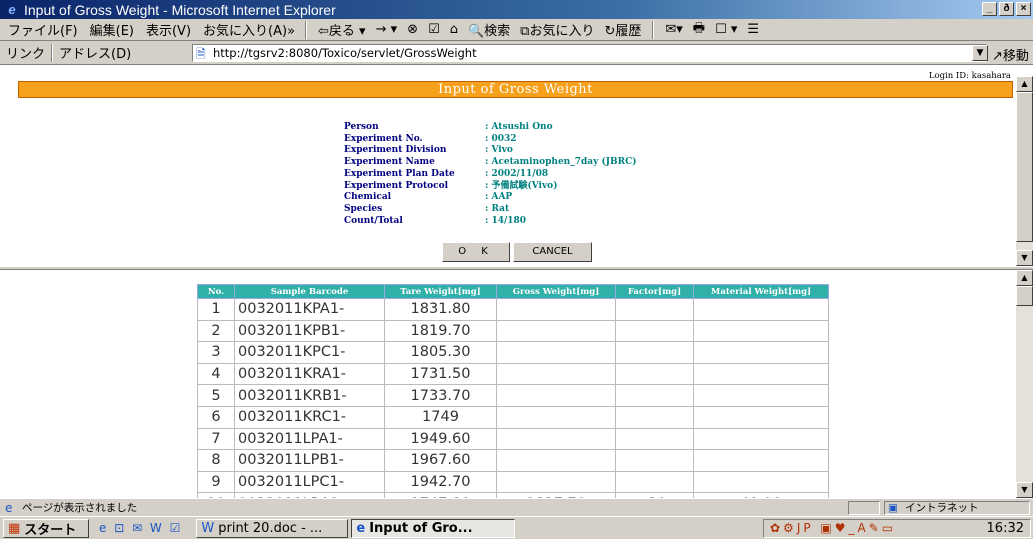 The height and width of the screenshot is (539, 1033). What do you see at coordinates (112, 29) in the screenshot?
I see `menu-edit: 編集(E)` at bounding box center [112, 29].